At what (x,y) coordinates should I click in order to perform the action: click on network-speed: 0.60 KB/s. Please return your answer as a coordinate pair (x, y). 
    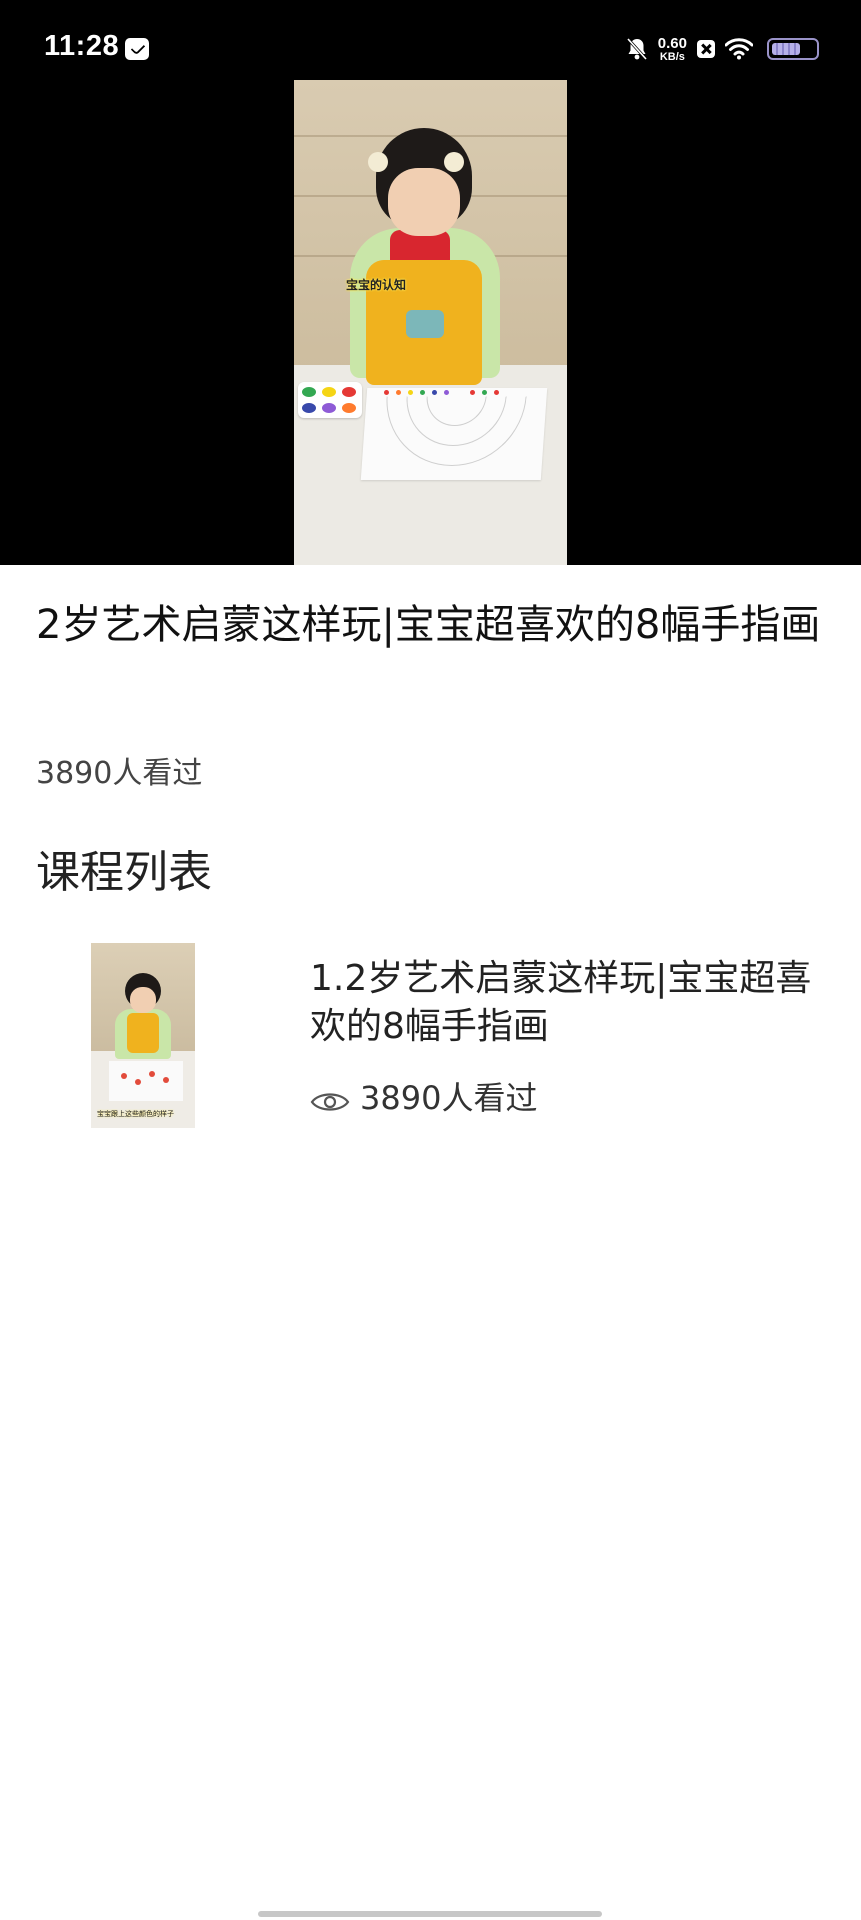
    Looking at the image, I should click on (672, 49).